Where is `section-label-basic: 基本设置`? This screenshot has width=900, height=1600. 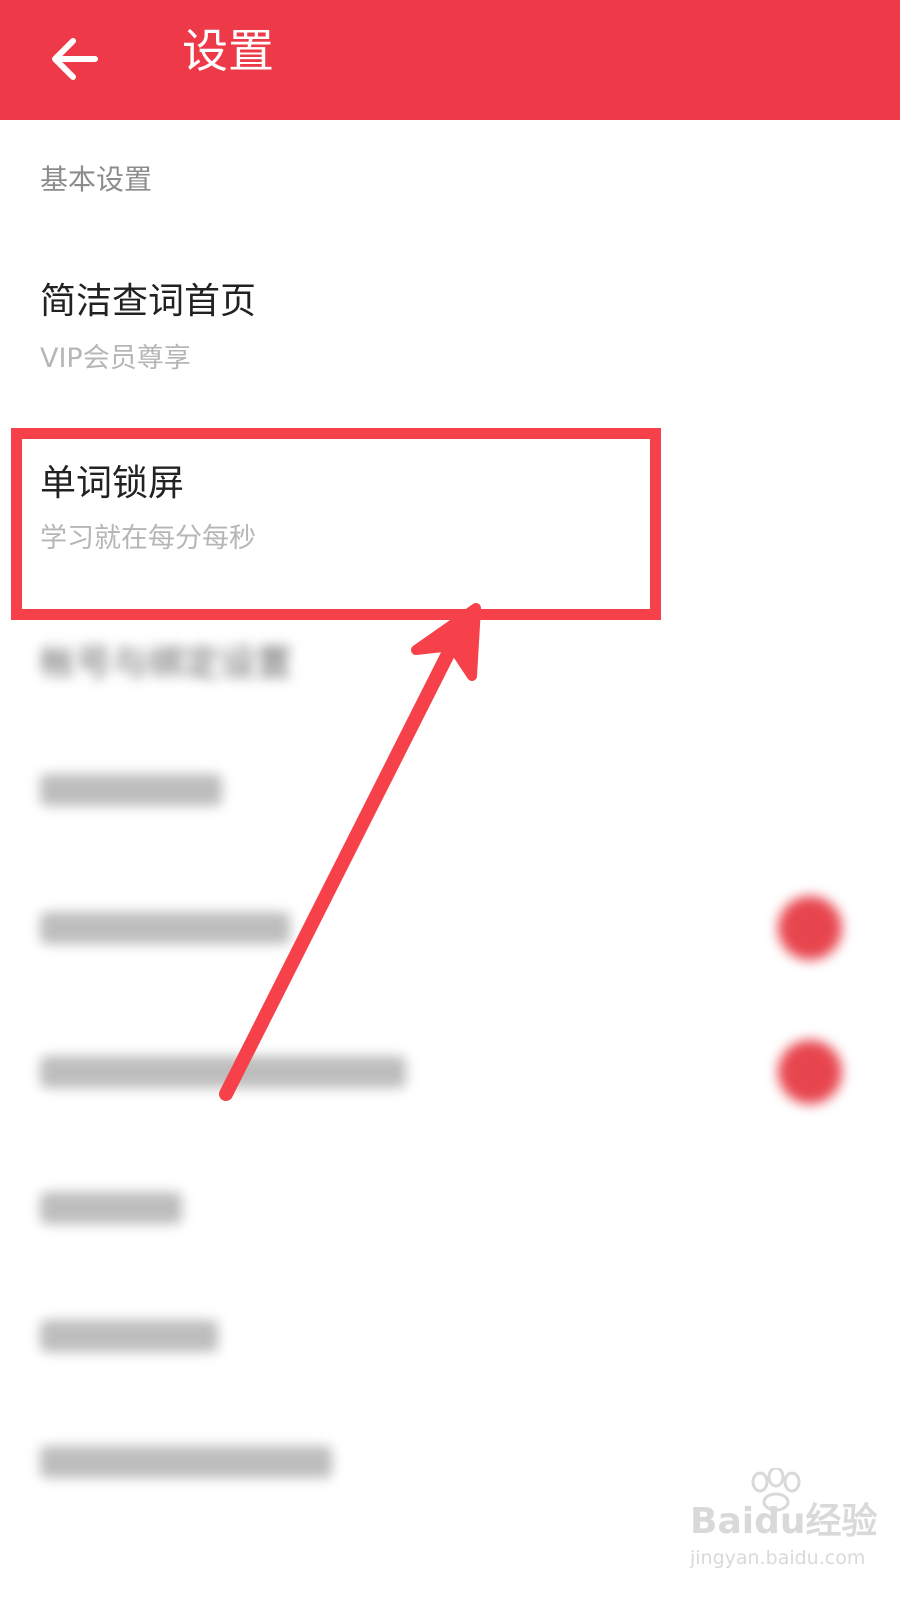
section-label-basic: 基本设置 is located at coordinates (96, 179).